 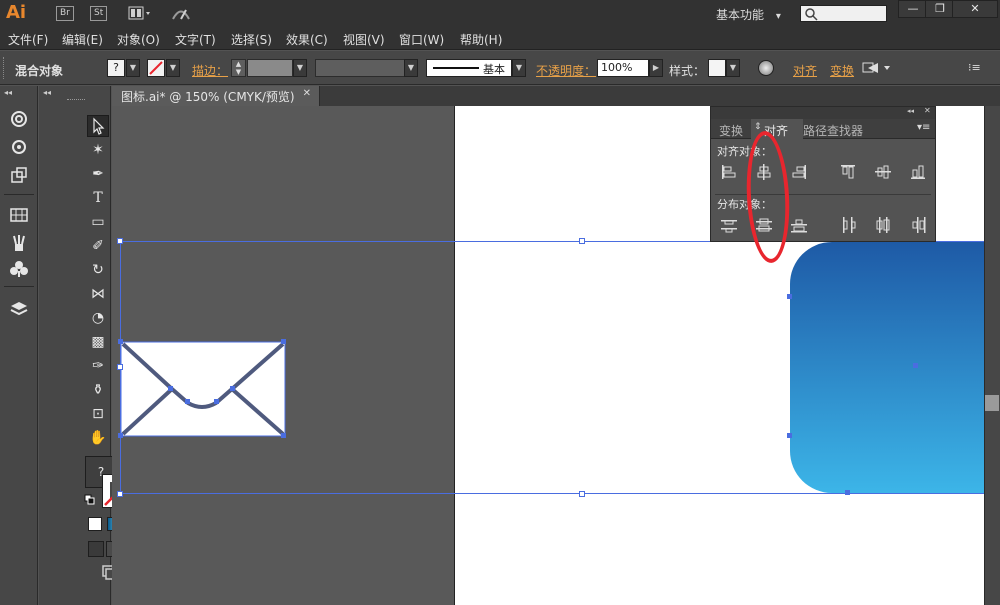 What do you see at coordinates (98, 294) in the screenshot?
I see `width-tool-icon: ⋈` at bounding box center [98, 294].